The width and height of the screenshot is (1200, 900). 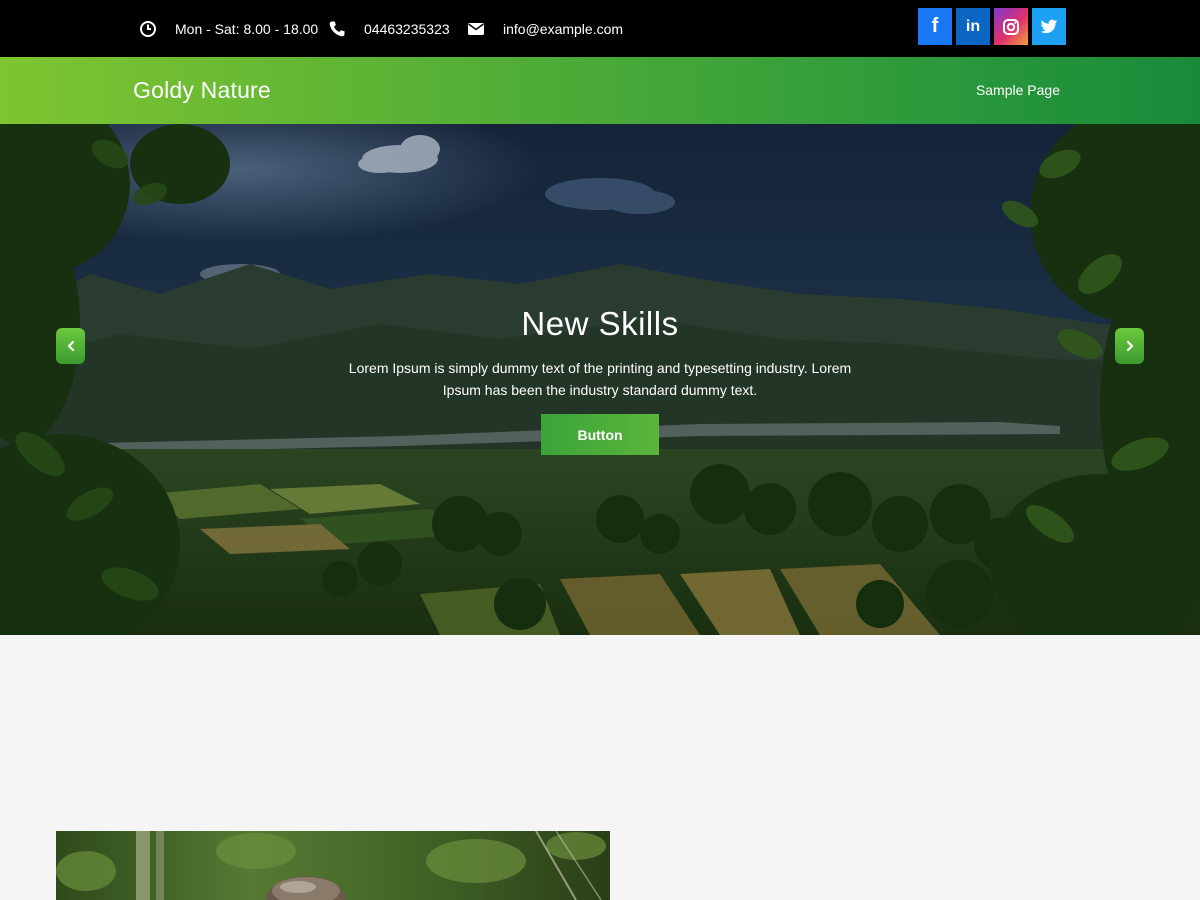 I want to click on person-in-nature-photo, so click(x=333, y=865).